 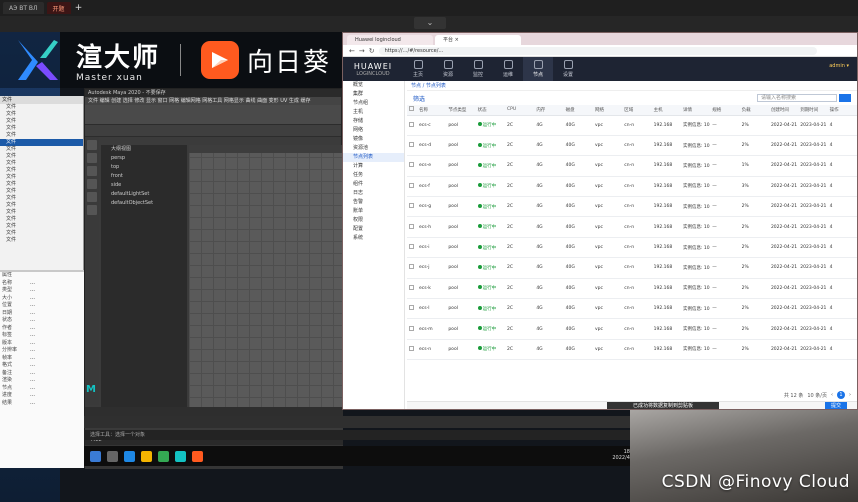 What do you see at coordinates (373, 121) in the screenshot?
I see `hw-sidebar-item: 存储` at bounding box center [373, 121].